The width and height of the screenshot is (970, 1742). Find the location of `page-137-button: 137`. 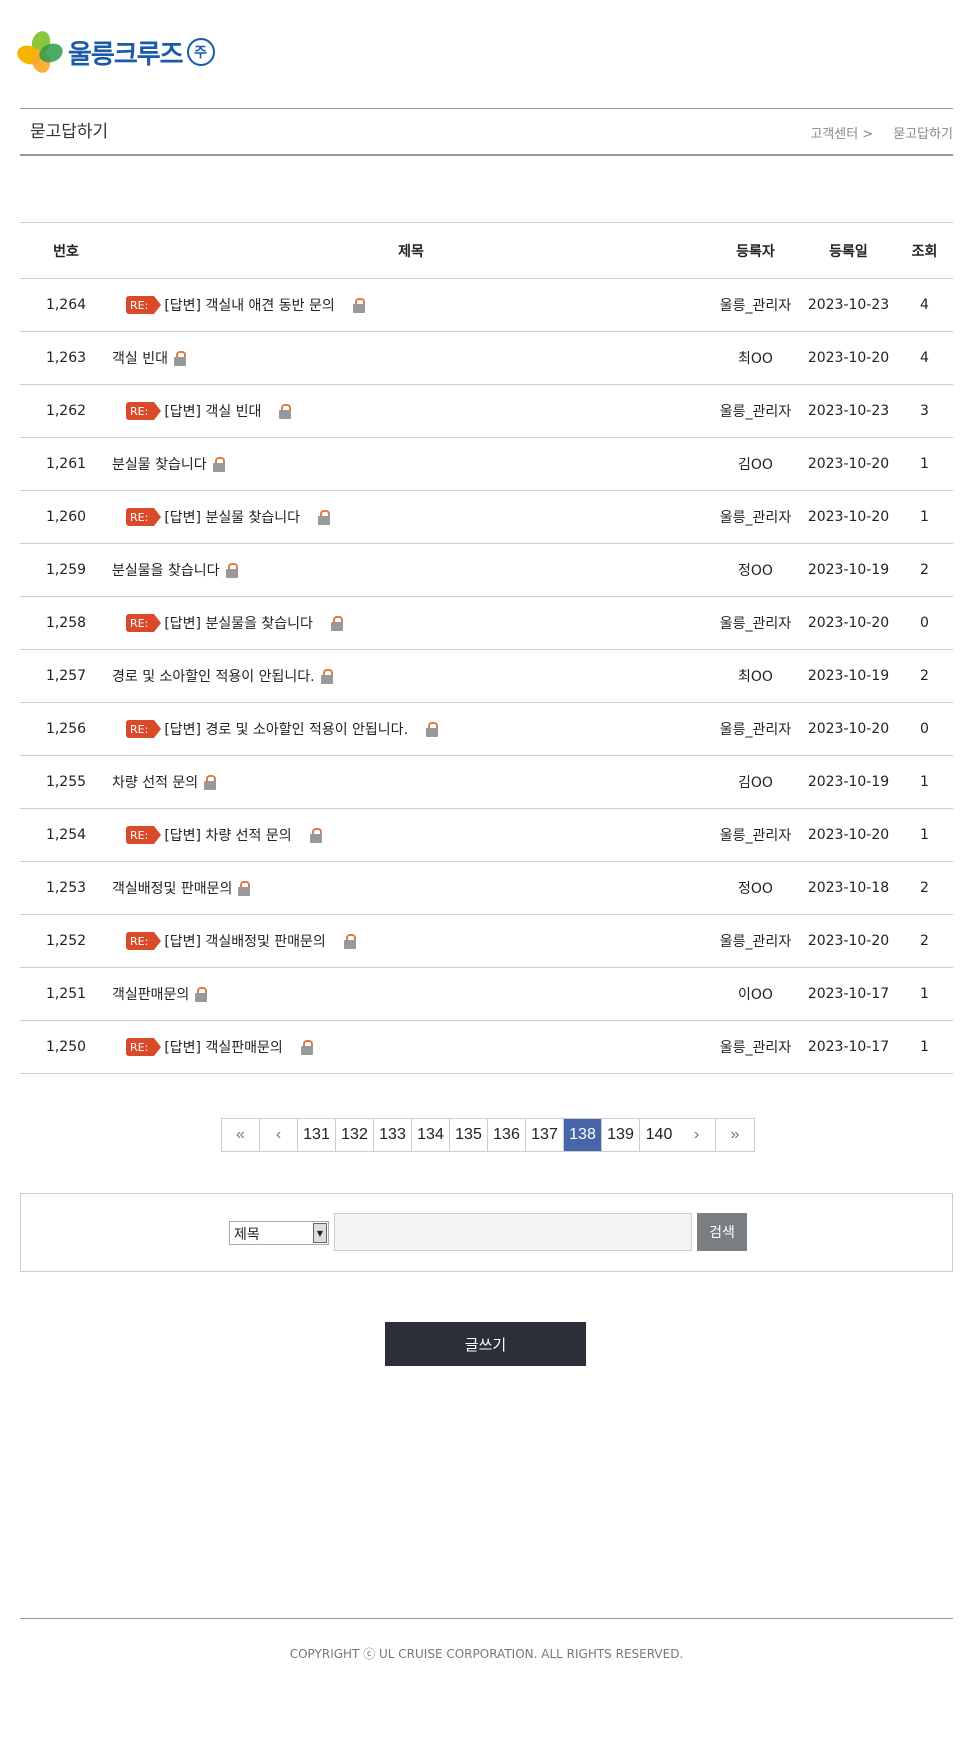

page-137-button: 137 is located at coordinates (545, 1135).